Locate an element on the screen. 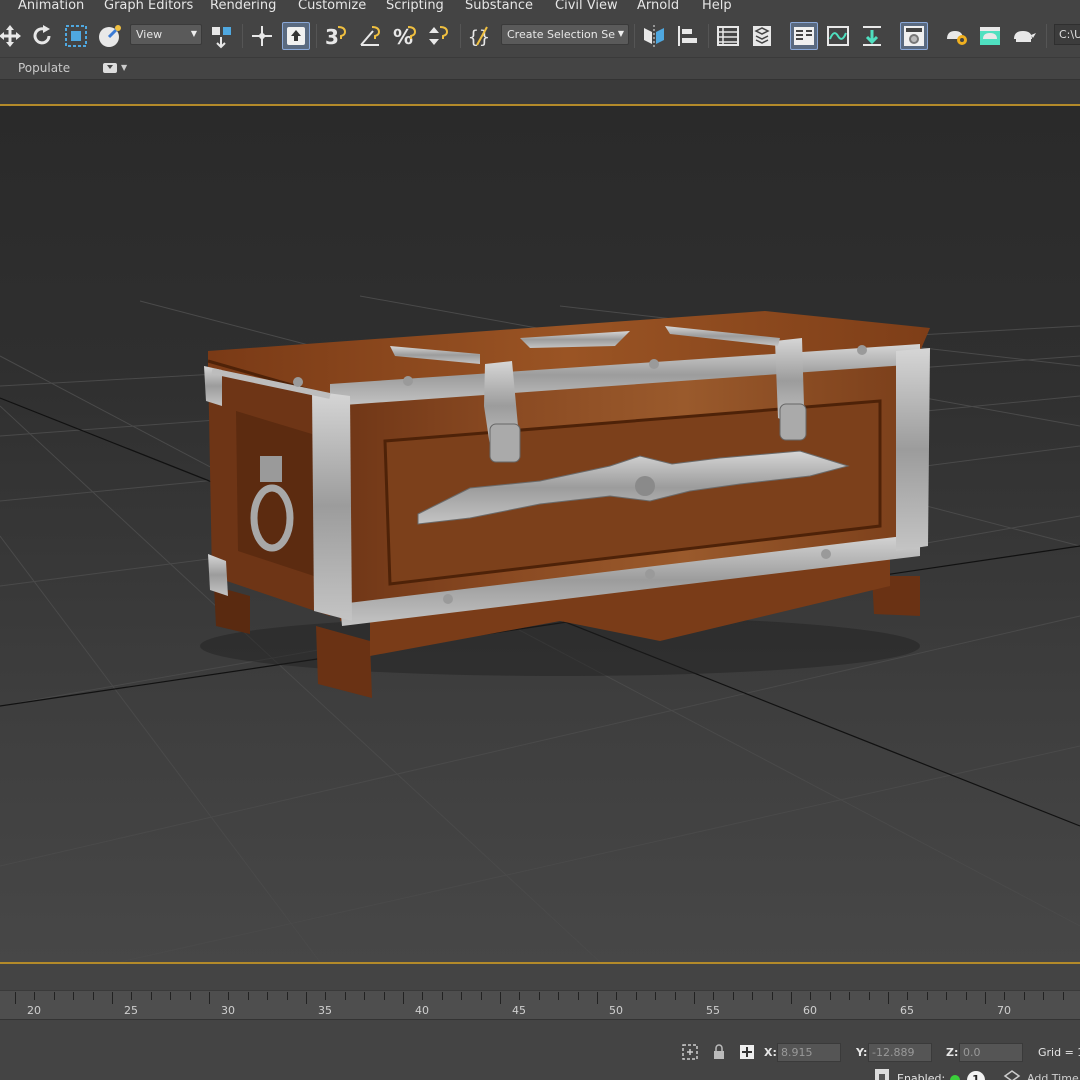 The width and height of the screenshot is (1080, 1080). align-icon is located at coordinates (688, 36).